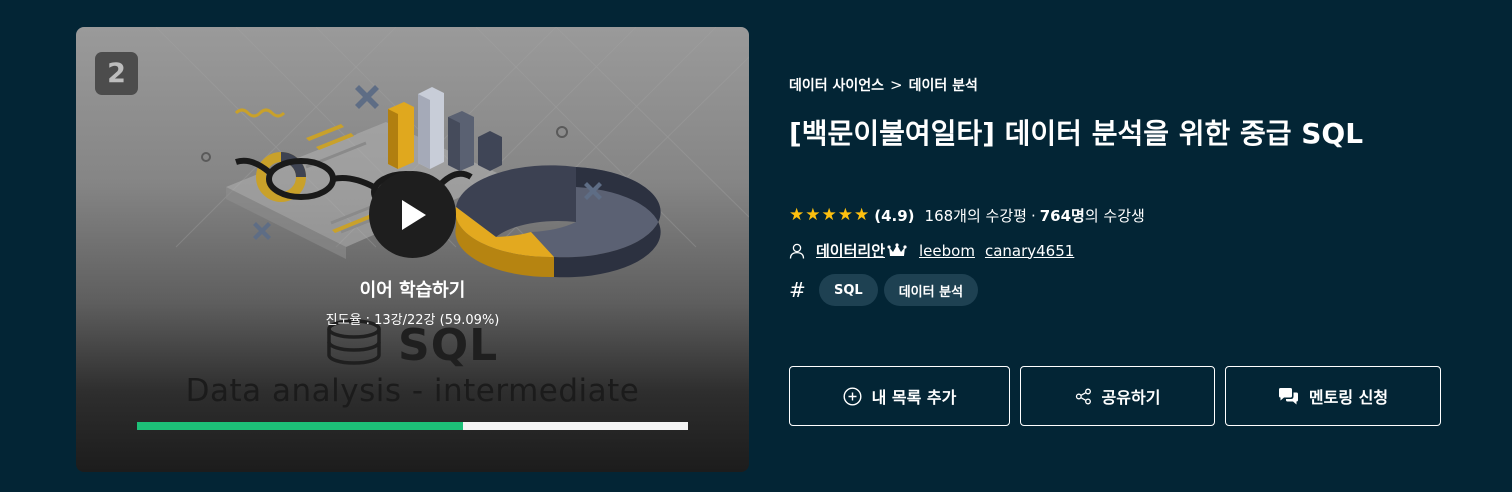 Image resolution: width=1512 pixels, height=492 pixels. I want to click on share-icon, so click(1083, 396).